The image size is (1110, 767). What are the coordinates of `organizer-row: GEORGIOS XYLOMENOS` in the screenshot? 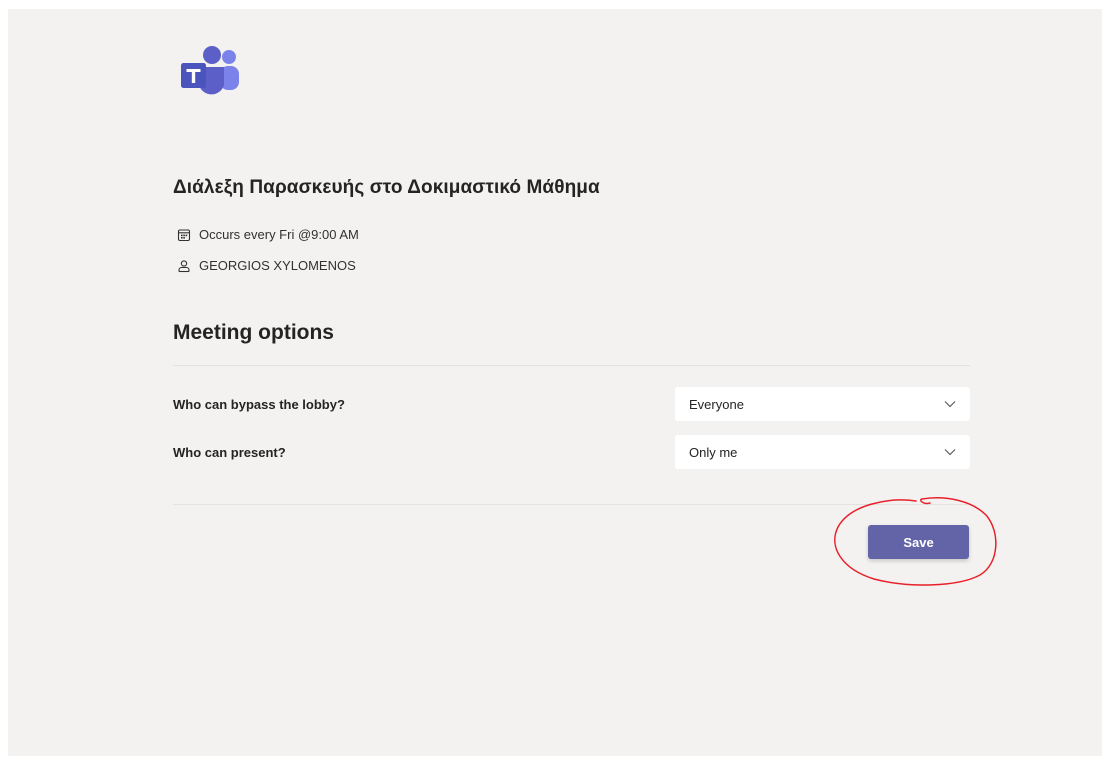 It's located at (266, 265).